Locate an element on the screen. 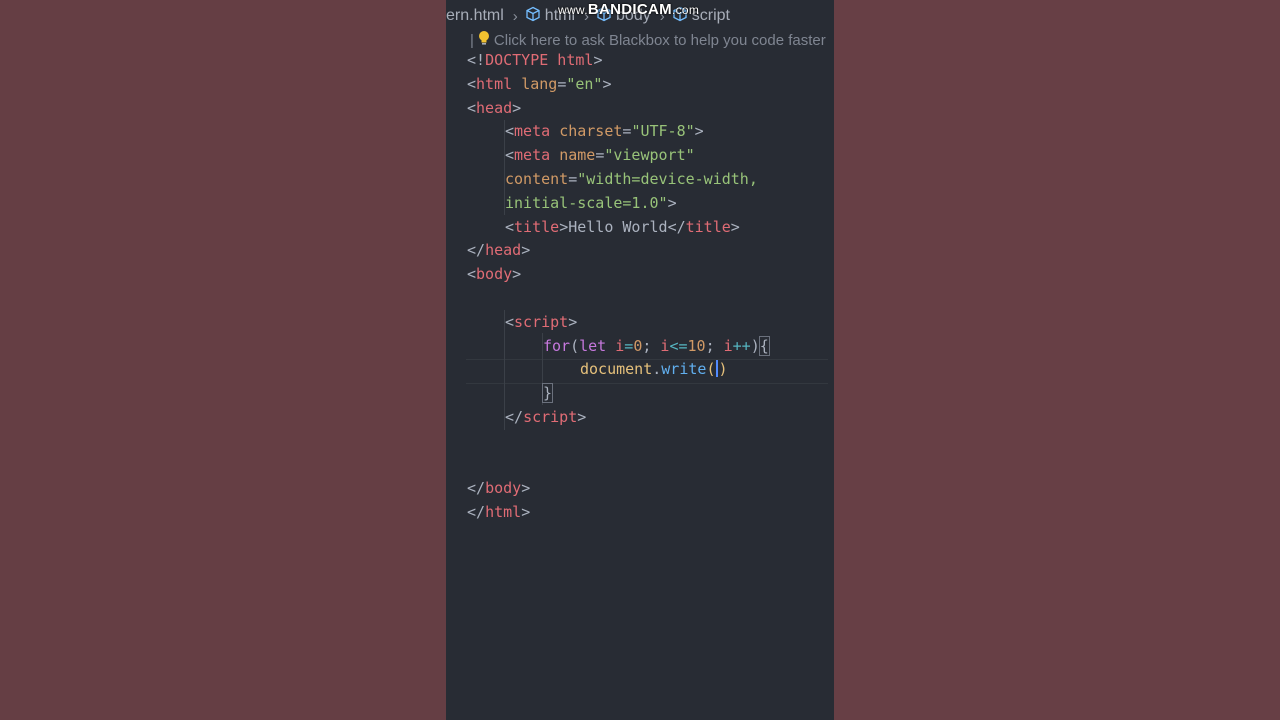 Image resolution: width=1280 pixels, height=720 pixels. code-line: <!DOCTYPE html> is located at coordinates (535, 60).